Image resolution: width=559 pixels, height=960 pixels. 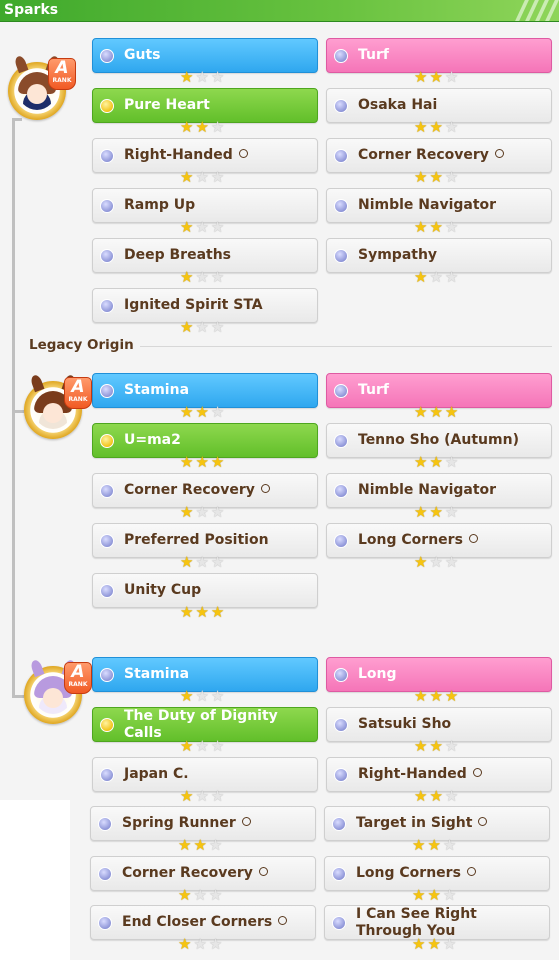 What do you see at coordinates (156, 774) in the screenshot?
I see `spark-label: Japan C.` at bounding box center [156, 774].